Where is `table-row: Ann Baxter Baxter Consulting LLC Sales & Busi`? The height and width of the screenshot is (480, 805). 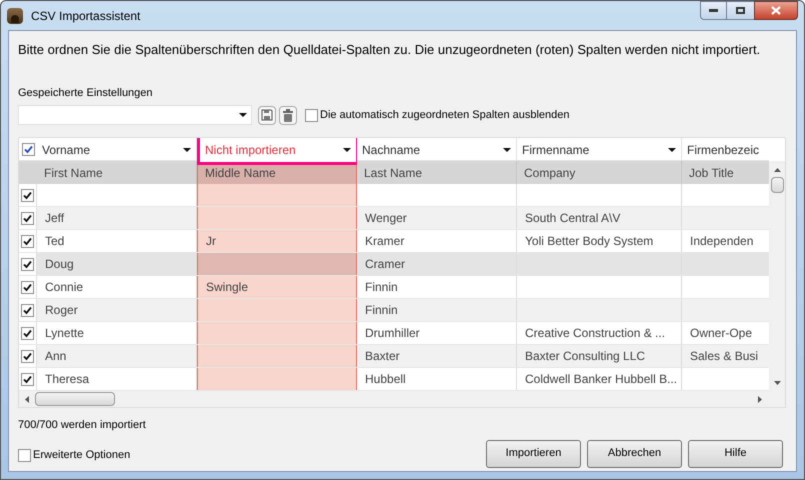 table-row: Ann Baxter Baxter Consulting LLC Sales & Busi is located at coordinates (394, 356).